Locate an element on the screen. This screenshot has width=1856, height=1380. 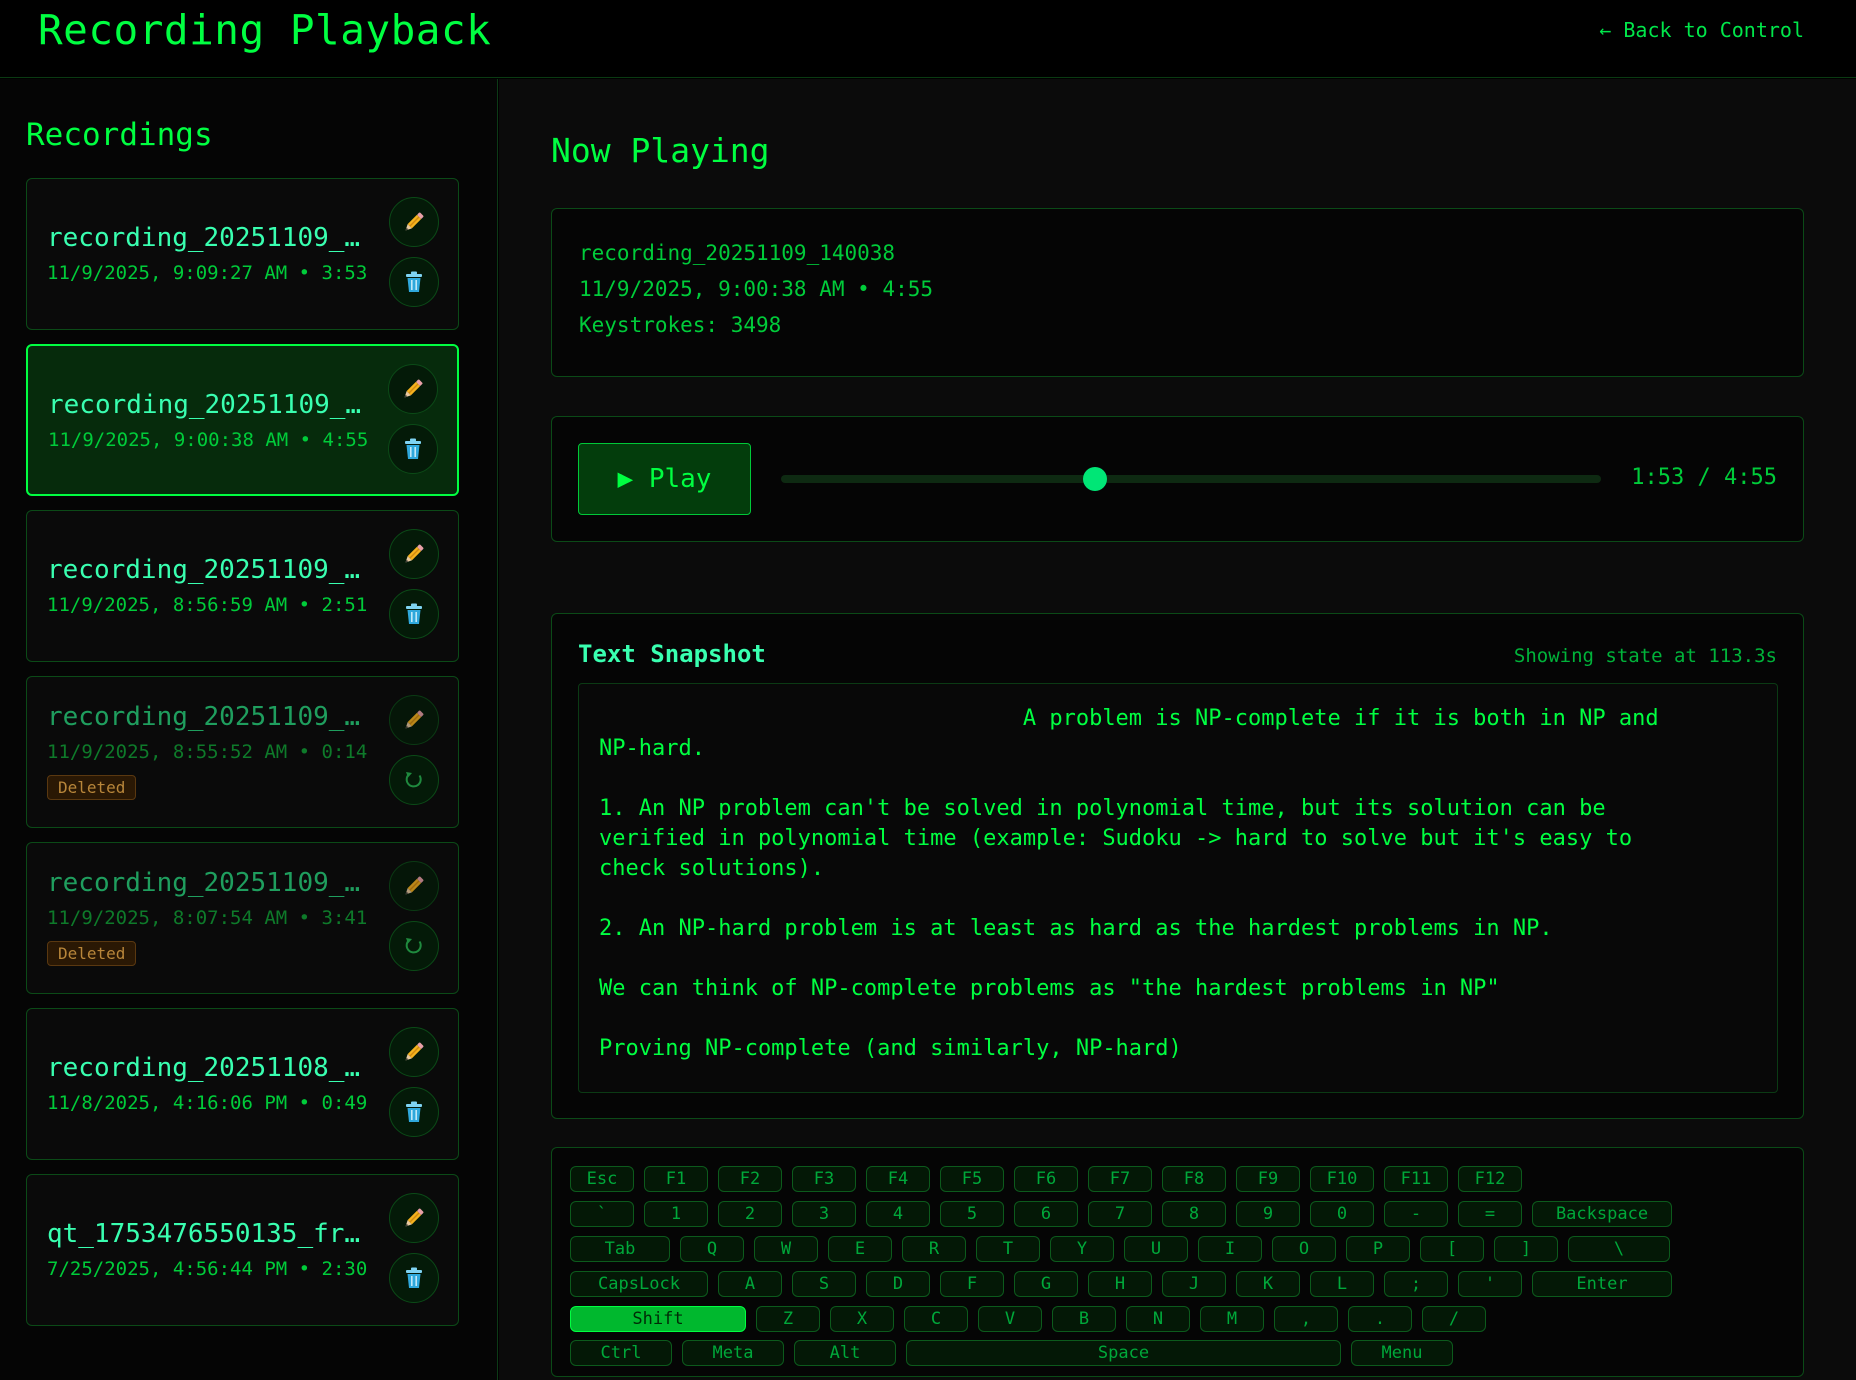
slider-thumb is located at coordinates (1095, 479).